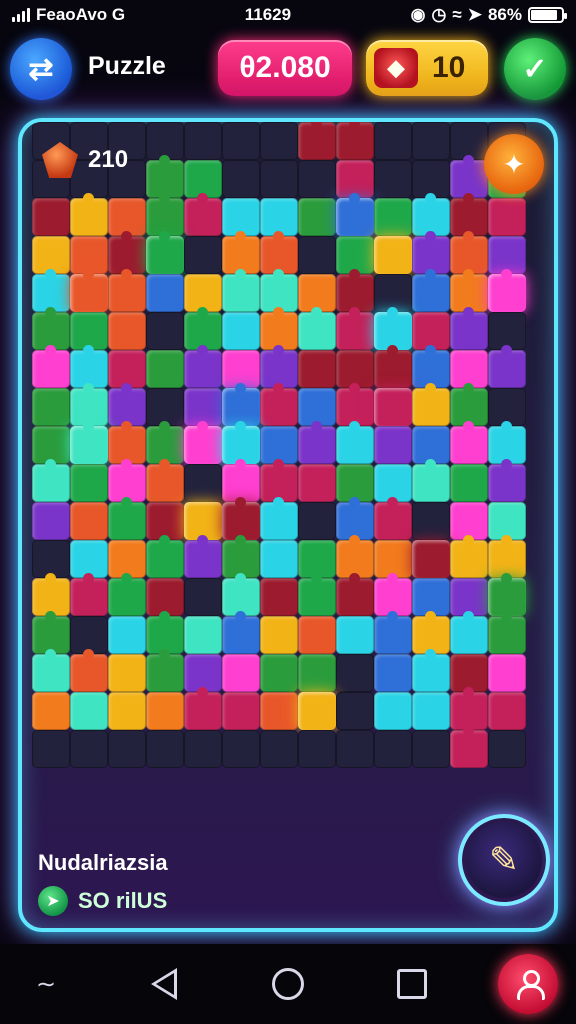 Image resolution: width=576 pixels, height=1024 pixels. Describe the element at coordinates (288, 984) in the screenshot. I see `home-circle-icon` at that location.